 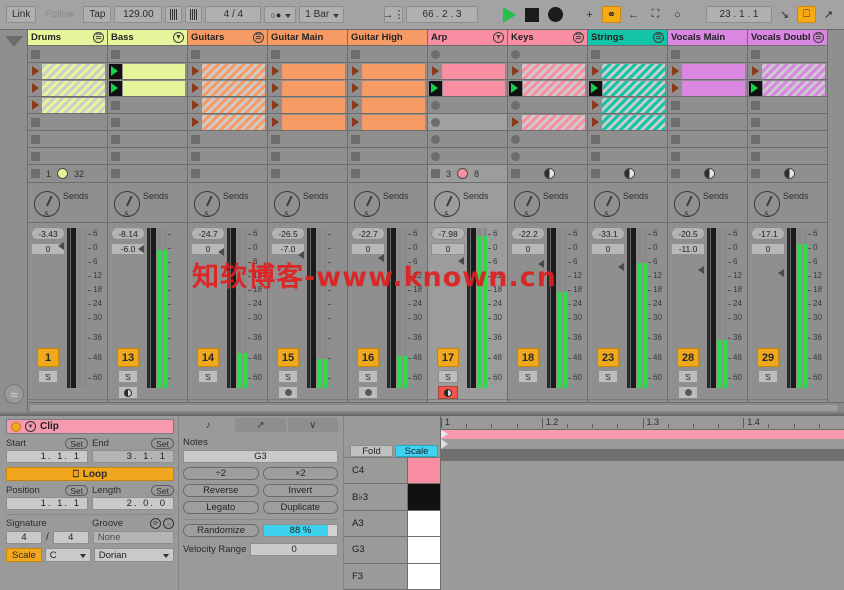 What do you see at coordinates (371, 451) in the screenshot?
I see `fold-button: Fold` at bounding box center [371, 451].